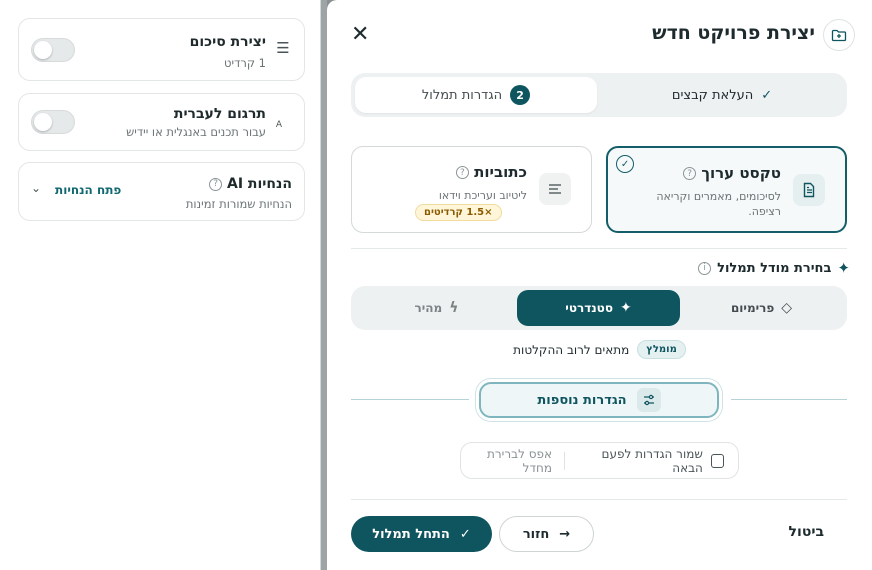 The image size is (872, 570). I want to click on align-right-icon, so click(555, 189).